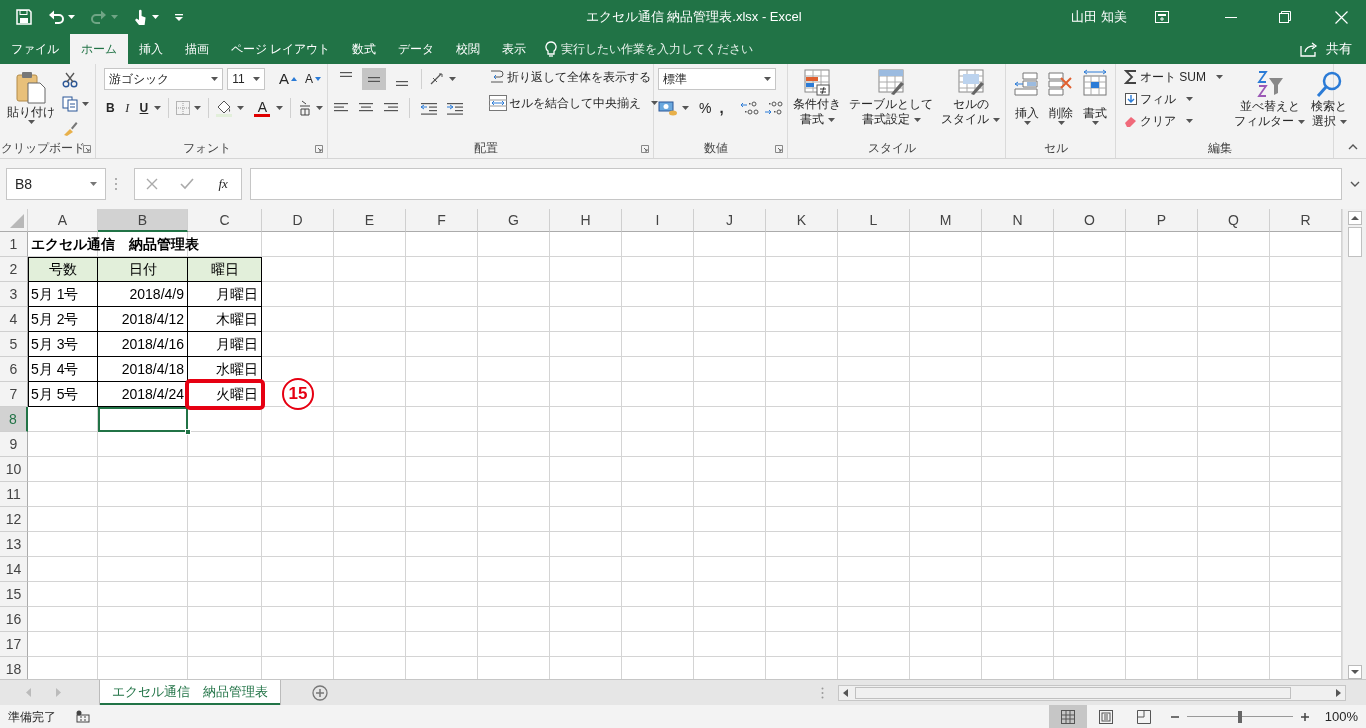 The height and width of the screenshot is (728, 1366). What do you see at coordinates (281, 49) in the screenshot?
I see `ribbon-tab: ページ レイアウト` at bounding box center [281, 49].